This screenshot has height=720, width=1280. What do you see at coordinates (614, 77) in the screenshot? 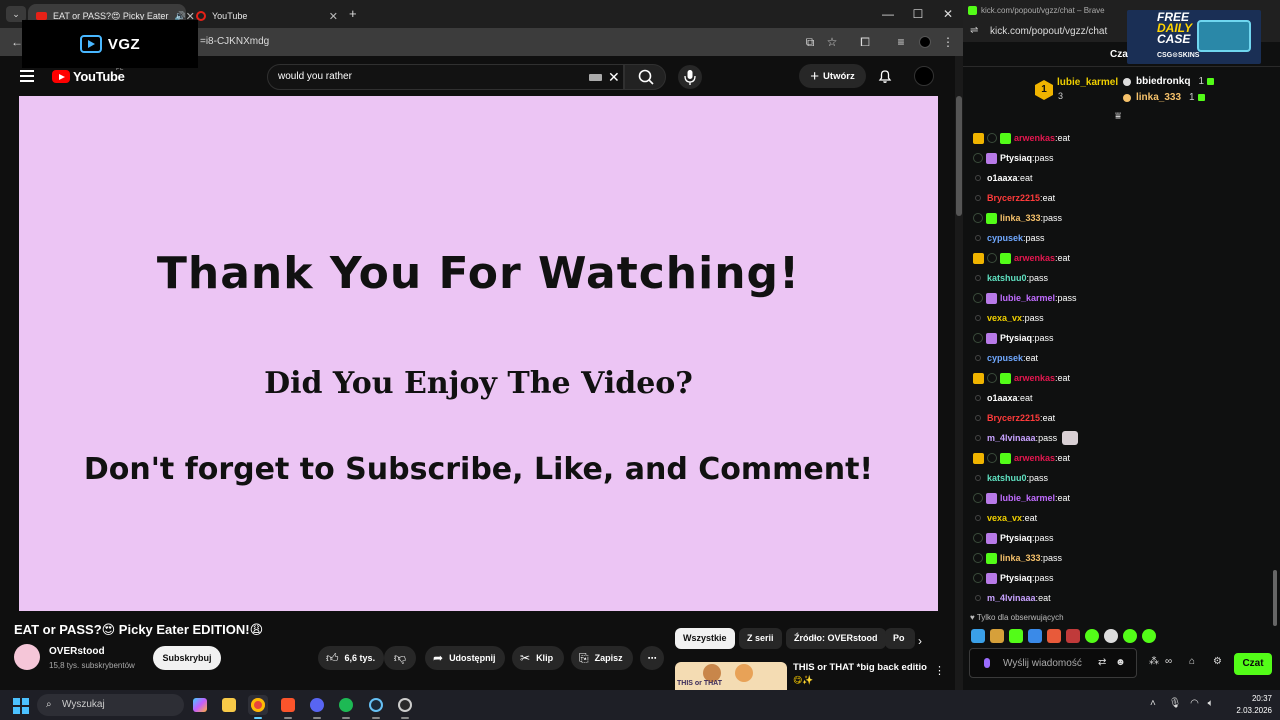
I see `clear-search-icon: ✕` at bounding box center [614, 77].